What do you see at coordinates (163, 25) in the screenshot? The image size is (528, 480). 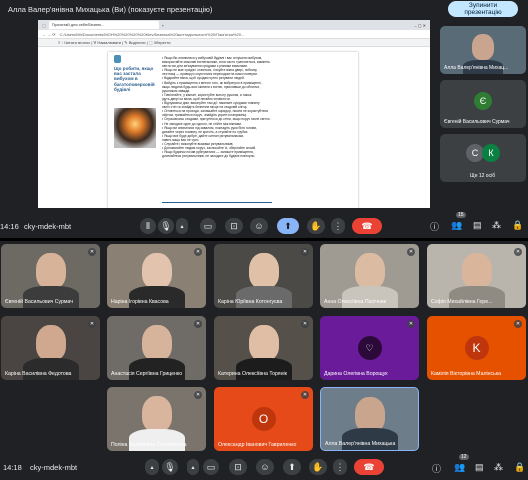 I see `new-tab-icon: +` at bounding box center [163, 25].